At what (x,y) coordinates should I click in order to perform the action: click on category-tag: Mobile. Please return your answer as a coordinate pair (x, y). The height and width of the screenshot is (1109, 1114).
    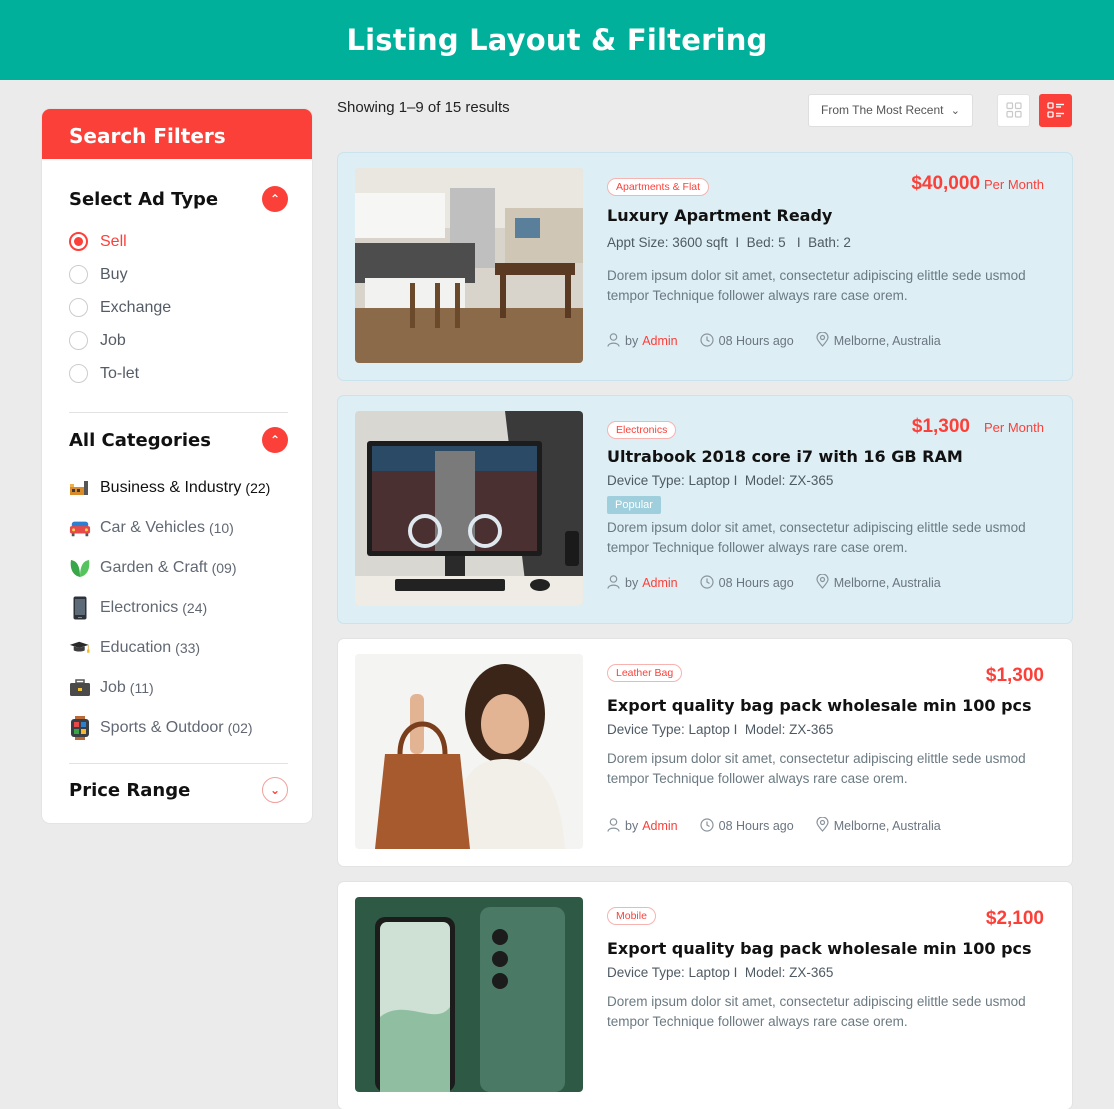
    Looking at the image, I should click on (631, 916).